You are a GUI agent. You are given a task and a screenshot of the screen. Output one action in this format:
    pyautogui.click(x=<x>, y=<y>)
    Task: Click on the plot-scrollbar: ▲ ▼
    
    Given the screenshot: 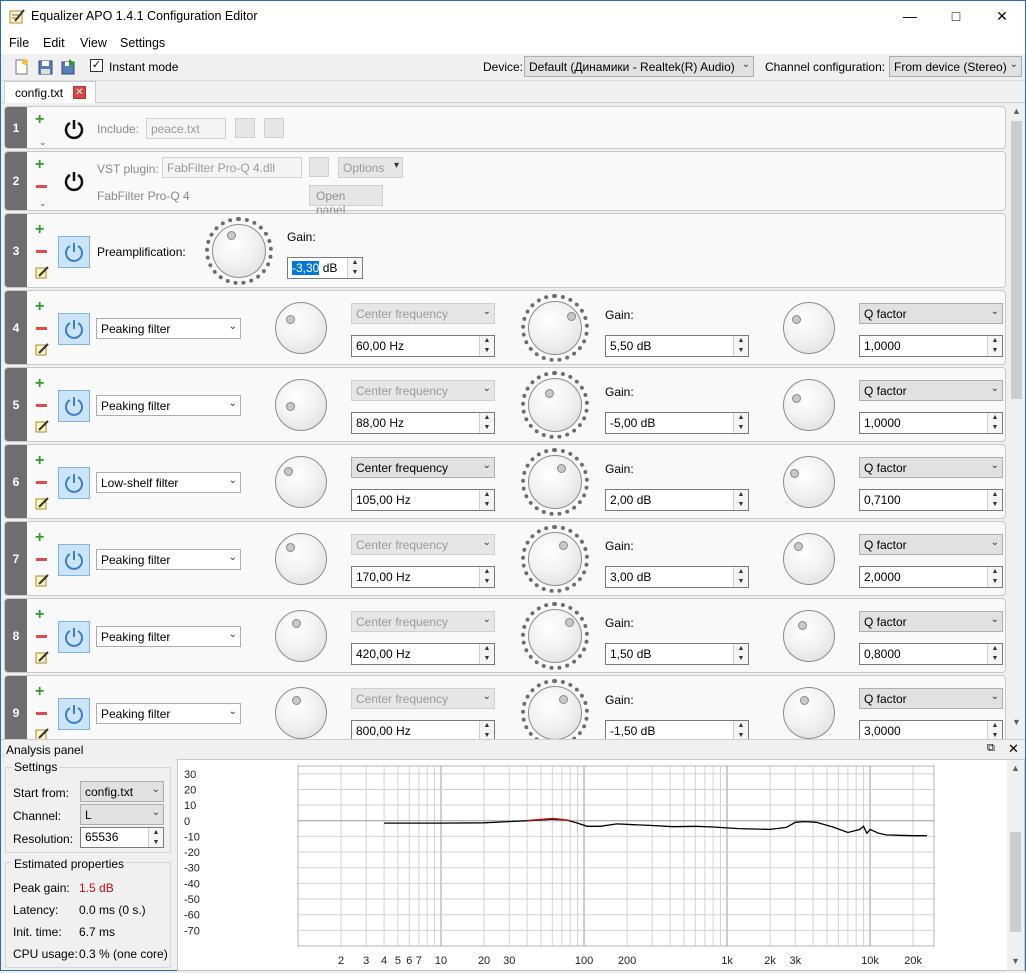 What is the action you would take?
    pyautogui.click(x=1015, y=865)
    